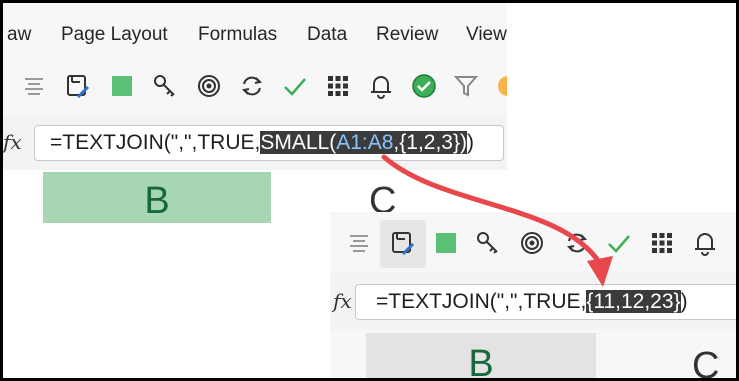  What do you see at coordinates (327, 35) in the screenshot?
I see `tab-data: Data` at bounding box center [327, 35].